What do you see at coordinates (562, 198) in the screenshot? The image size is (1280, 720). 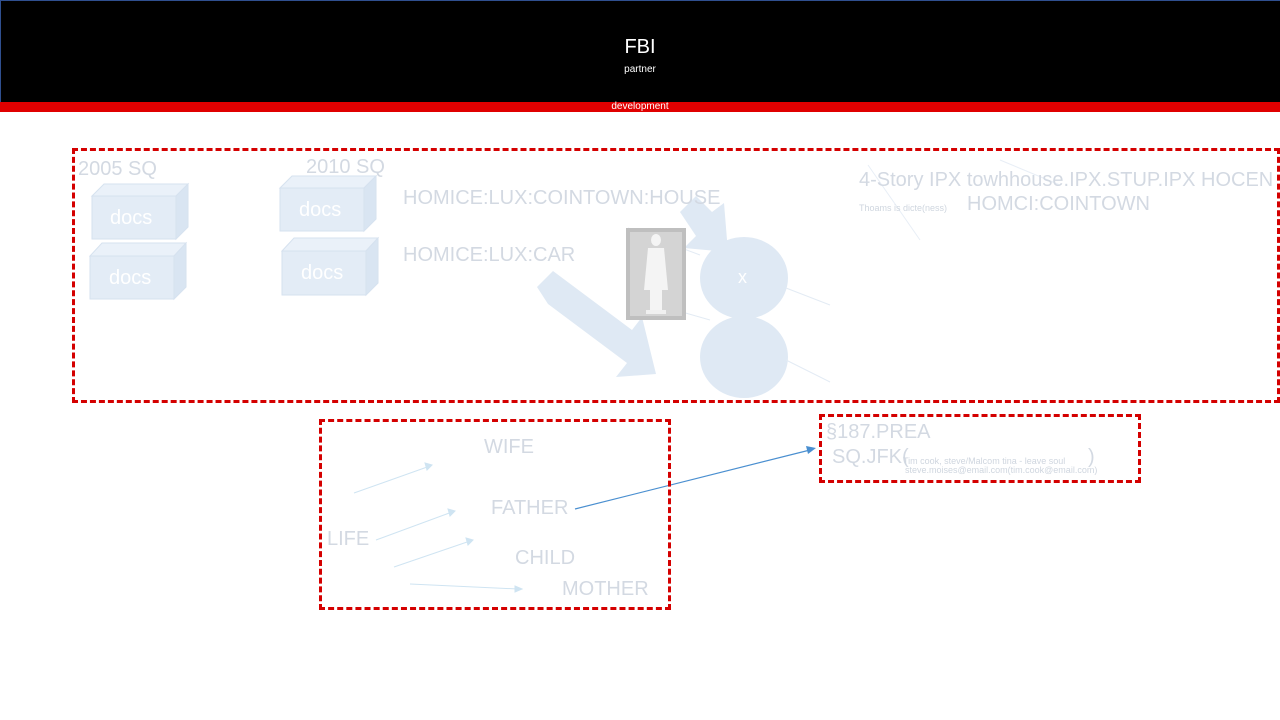 I see `label-house: HOMICE:LUX:COINTOWN:HOUSE` at bounding box center [562, 198].